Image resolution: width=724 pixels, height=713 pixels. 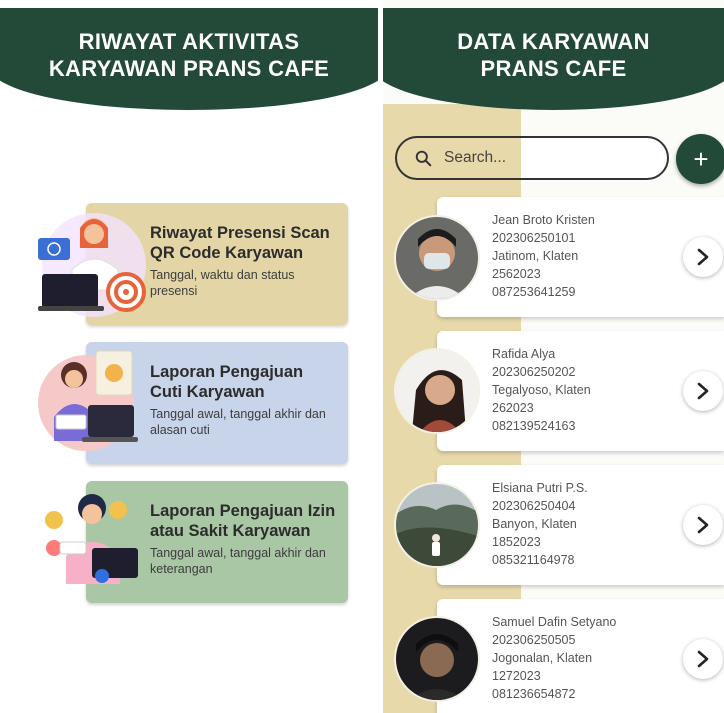 I want to click on employee-address: Banyon, Klaten, so click(x=534, y=524).